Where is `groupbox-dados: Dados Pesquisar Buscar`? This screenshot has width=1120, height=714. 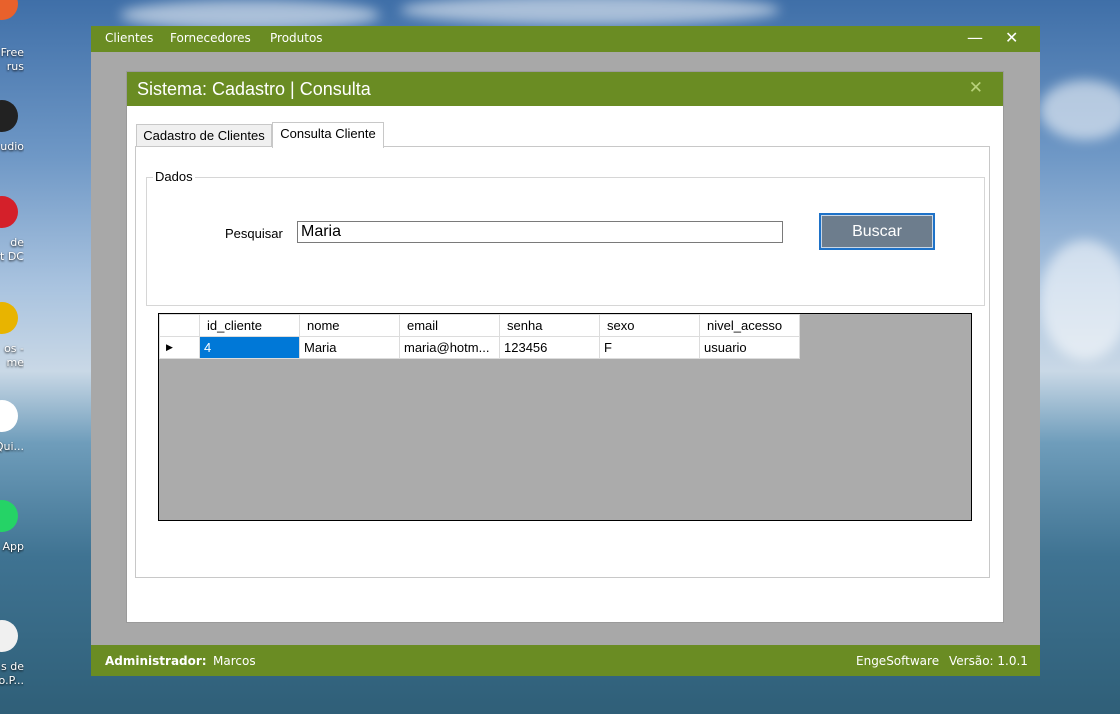
groupbox-dados: Dados Pesquisar Buscar is located at coordinates (565, 237).